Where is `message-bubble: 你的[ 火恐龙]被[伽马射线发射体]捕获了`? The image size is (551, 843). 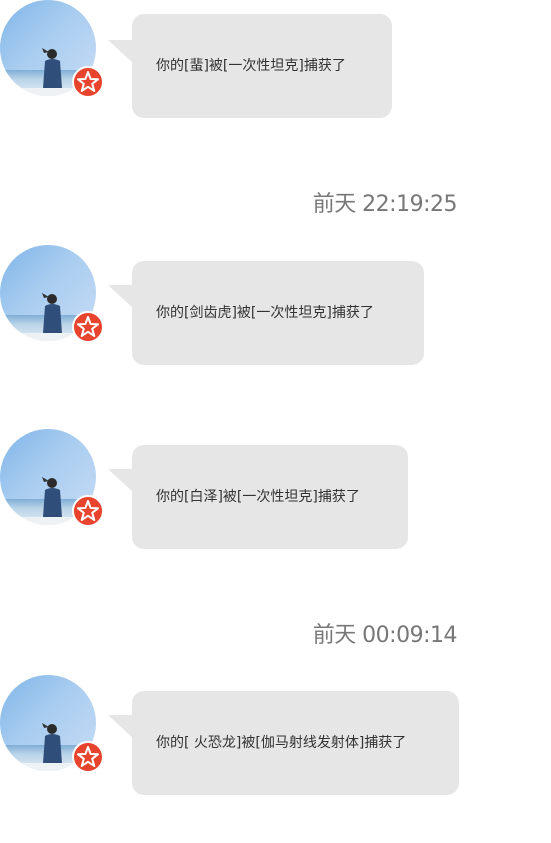
message-bubble: 你的[ 火恐龙]被[伽马射线发射体]捕获了 is located at coordinates (295, 743).